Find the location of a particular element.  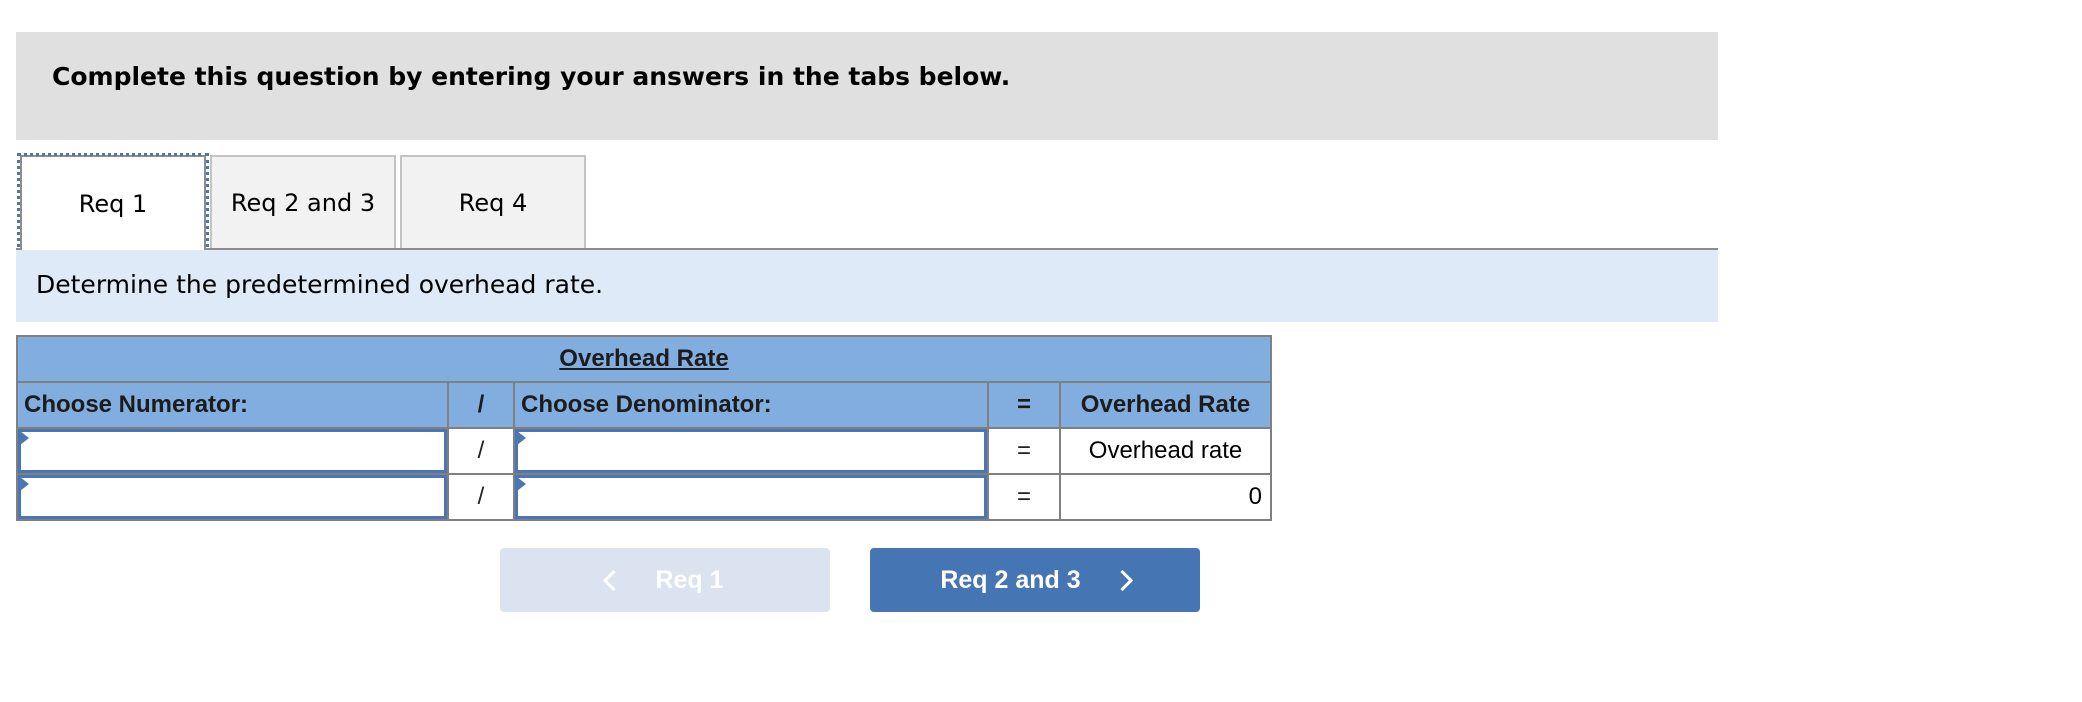

numerator-dropdown is located at coordinates (232, 451).